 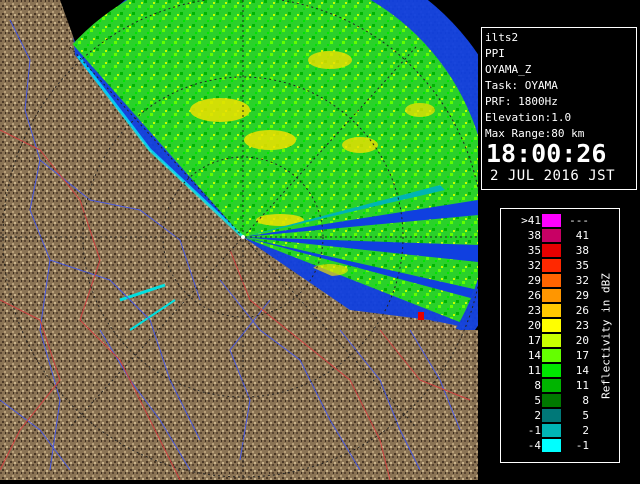 I want to click on legend-row: 17 20, so click(x=556, y=341).